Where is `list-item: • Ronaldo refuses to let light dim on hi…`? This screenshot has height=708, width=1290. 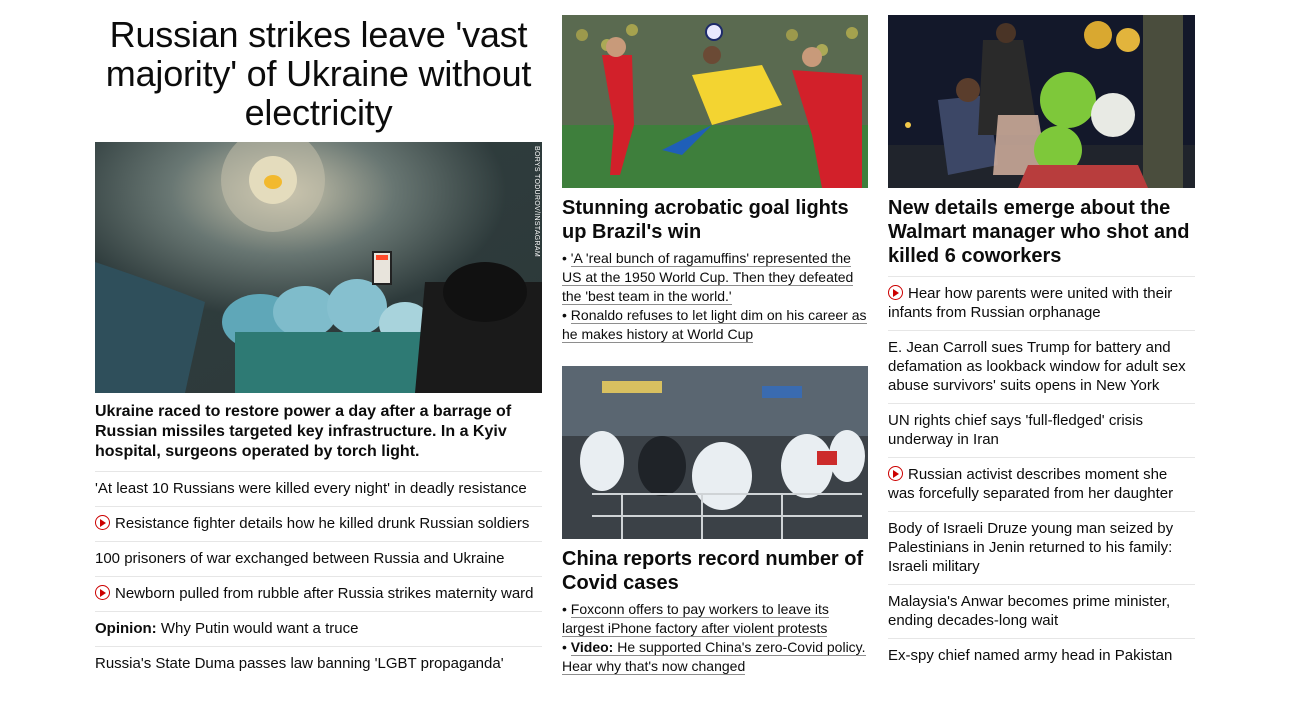 list-item: • Ronaldo refuses to let light dim on hi… is located at coordinates (715, 325).